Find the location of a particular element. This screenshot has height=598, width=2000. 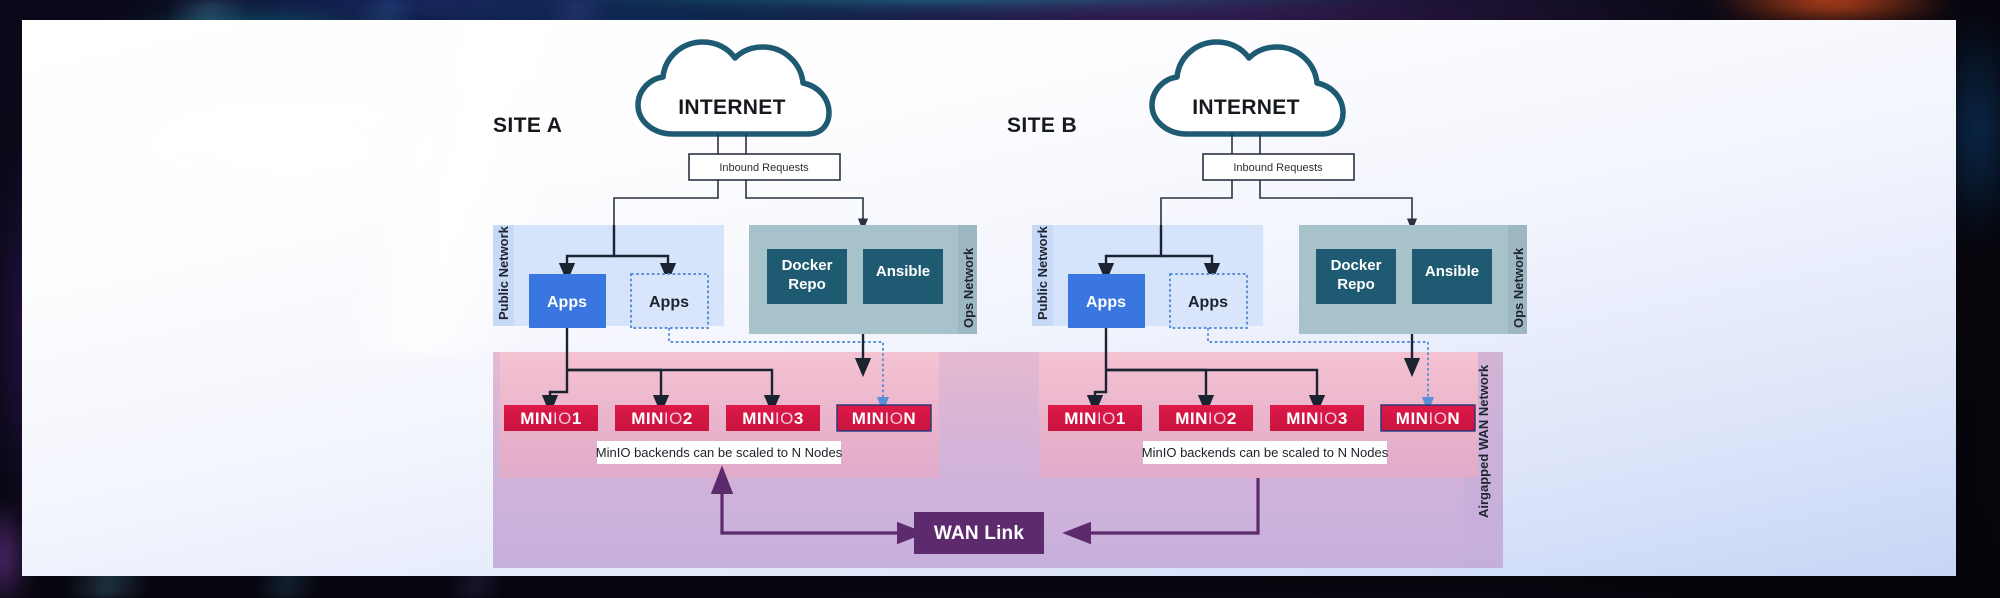

site-b-minio-caption: MinIO backends can be scaled to N Nodes is located at coordinates (1265, 452).